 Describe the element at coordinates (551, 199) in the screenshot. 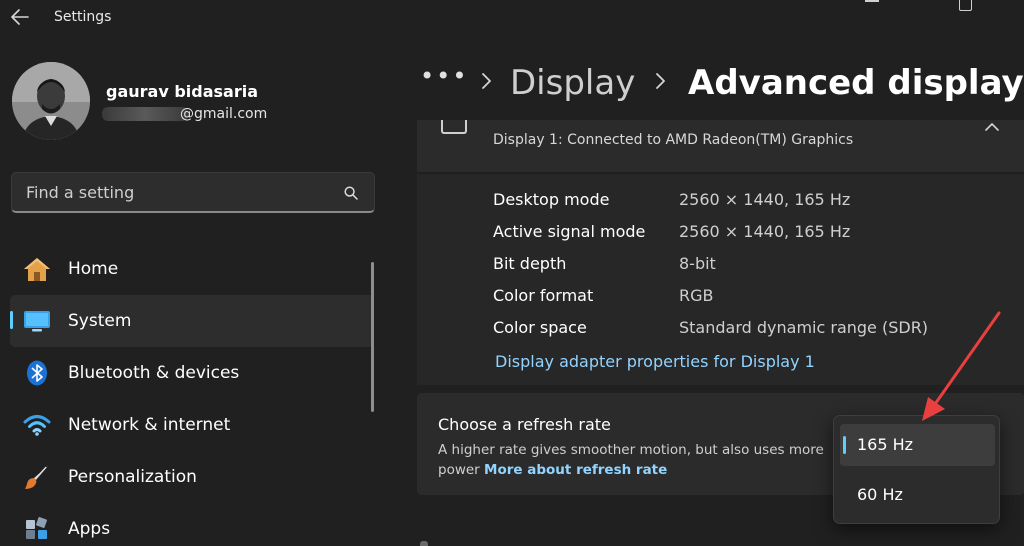

I see `info-label: Desktop mode` at that location.